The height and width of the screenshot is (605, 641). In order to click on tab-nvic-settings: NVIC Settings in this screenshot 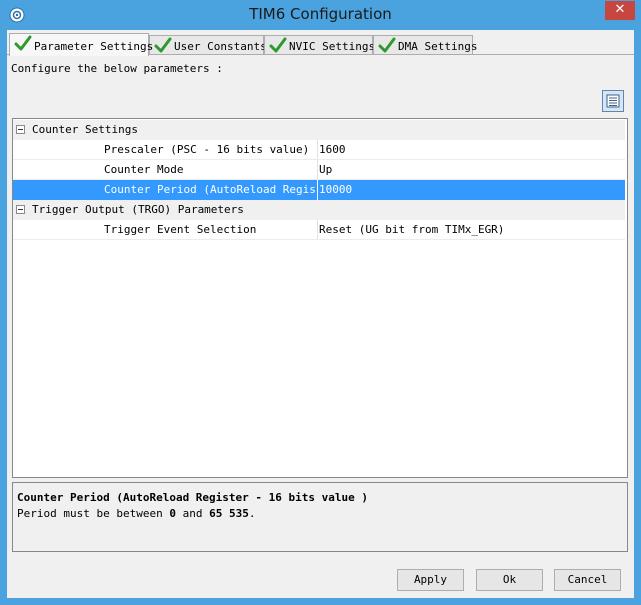, I will do `click(320, 45)`.